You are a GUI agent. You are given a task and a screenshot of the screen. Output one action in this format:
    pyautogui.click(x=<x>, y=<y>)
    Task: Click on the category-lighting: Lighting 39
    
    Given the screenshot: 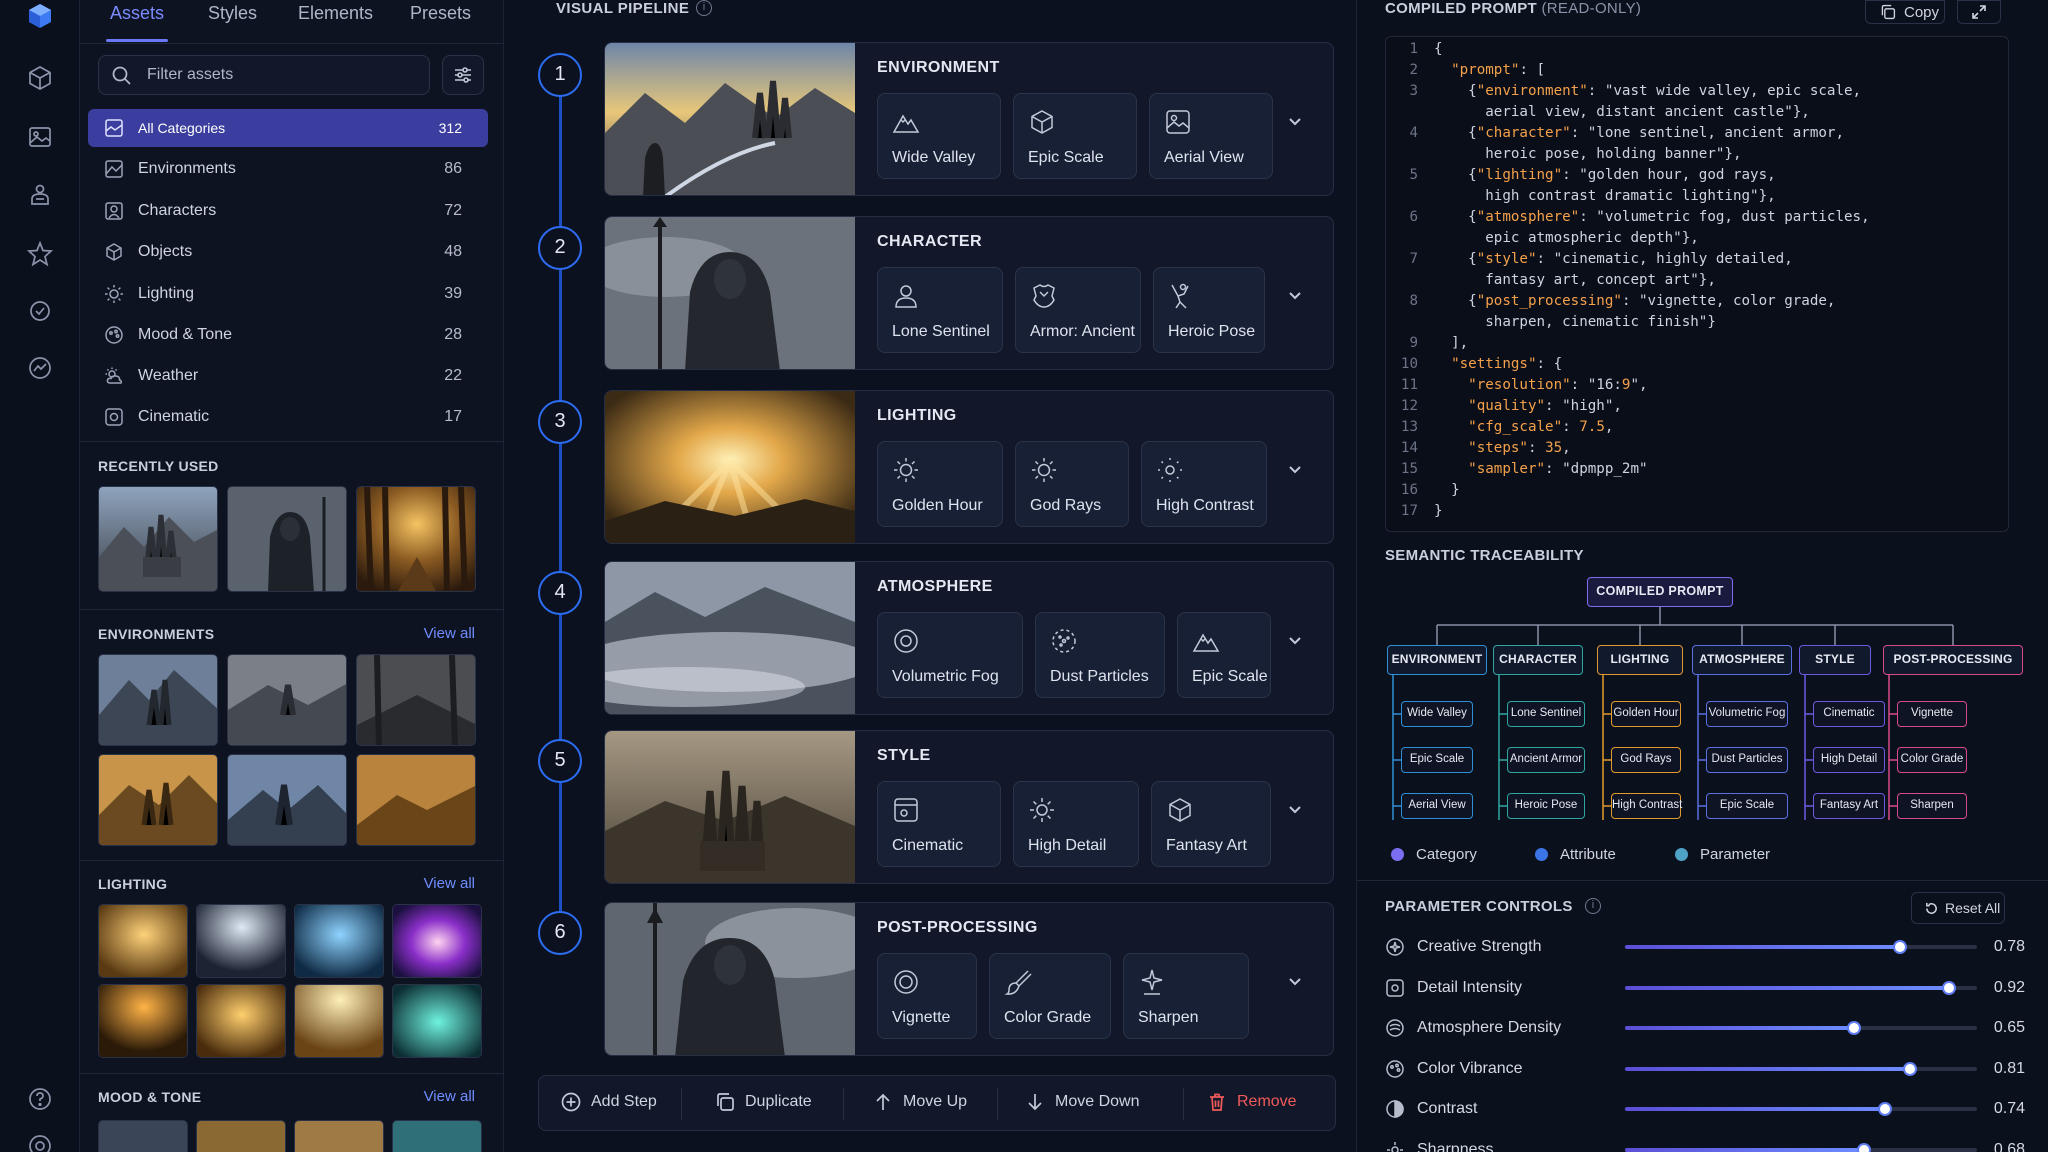 What is the action you would take?
    pyautogui.click(x=288, y=294)
    